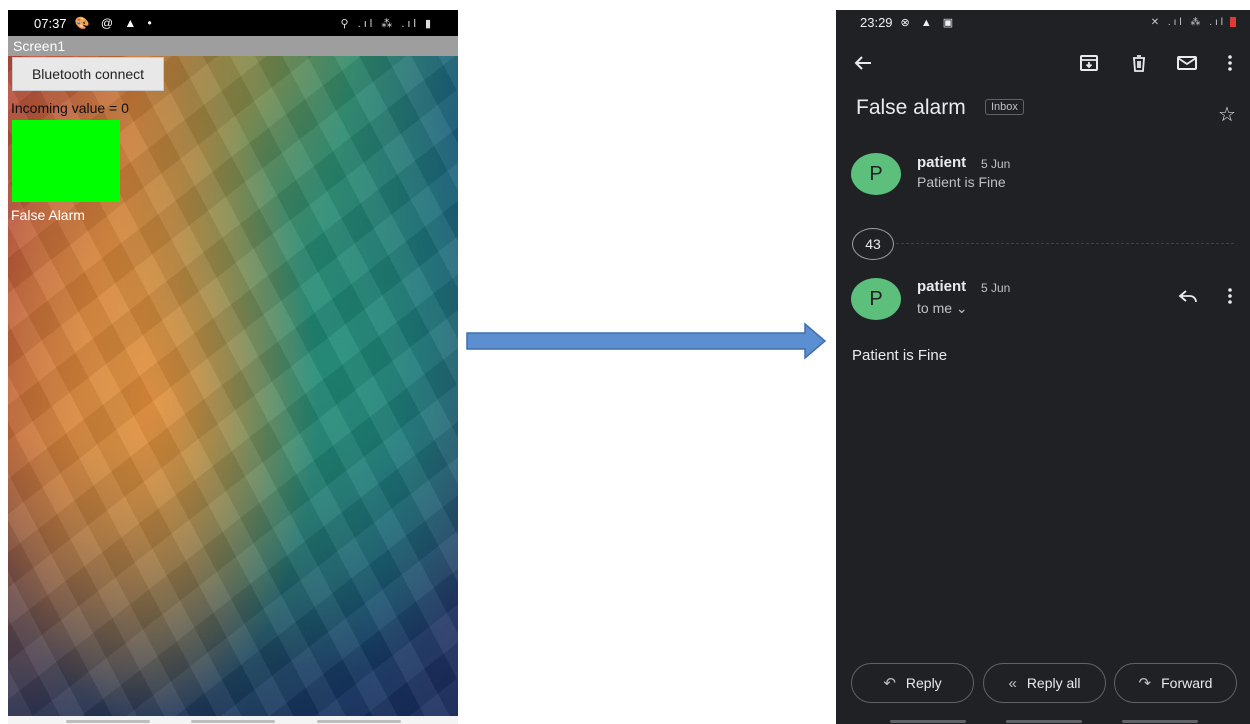 The height and width of the screenshot is (724, 1250). I want to click on reply-label: Reply, so click(923, 683).